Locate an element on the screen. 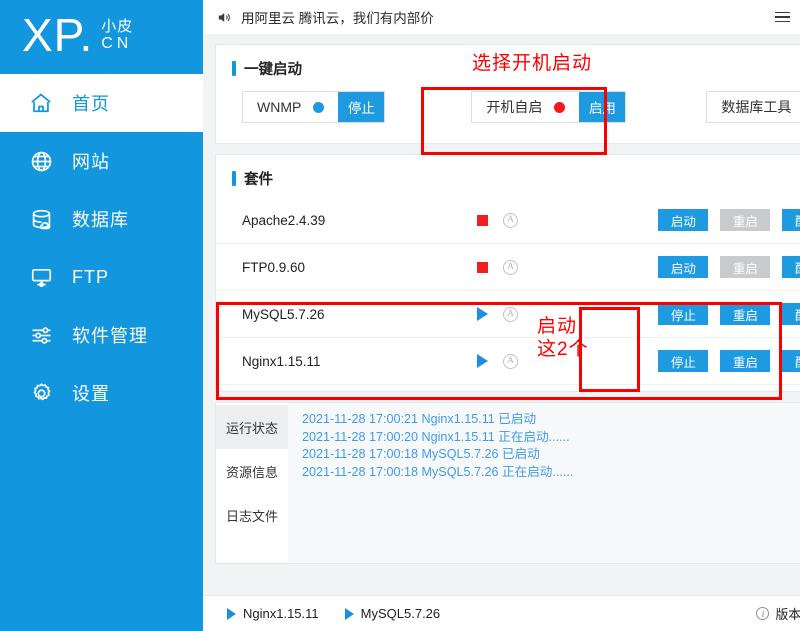 The width and height of the screenshot is (800, 631). status-bar: Nginx1.15.11 MySQL5.7.26 i 版本: 8.1.1.3 is located at coordinates (501, 613).